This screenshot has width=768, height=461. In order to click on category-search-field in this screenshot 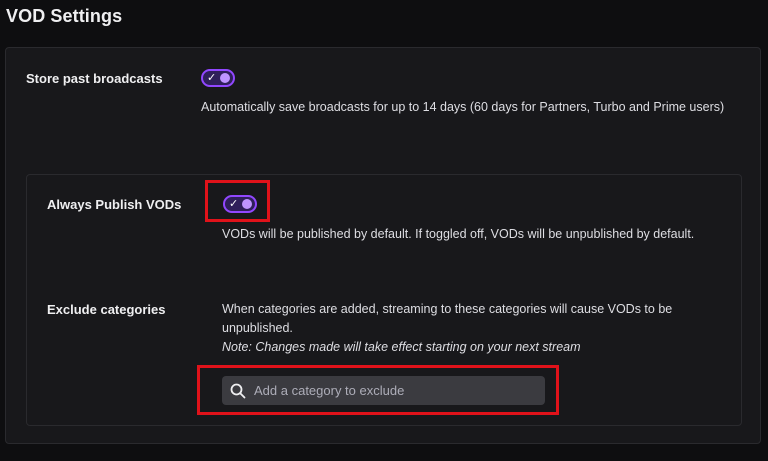, I will do `click(383, 390)`.